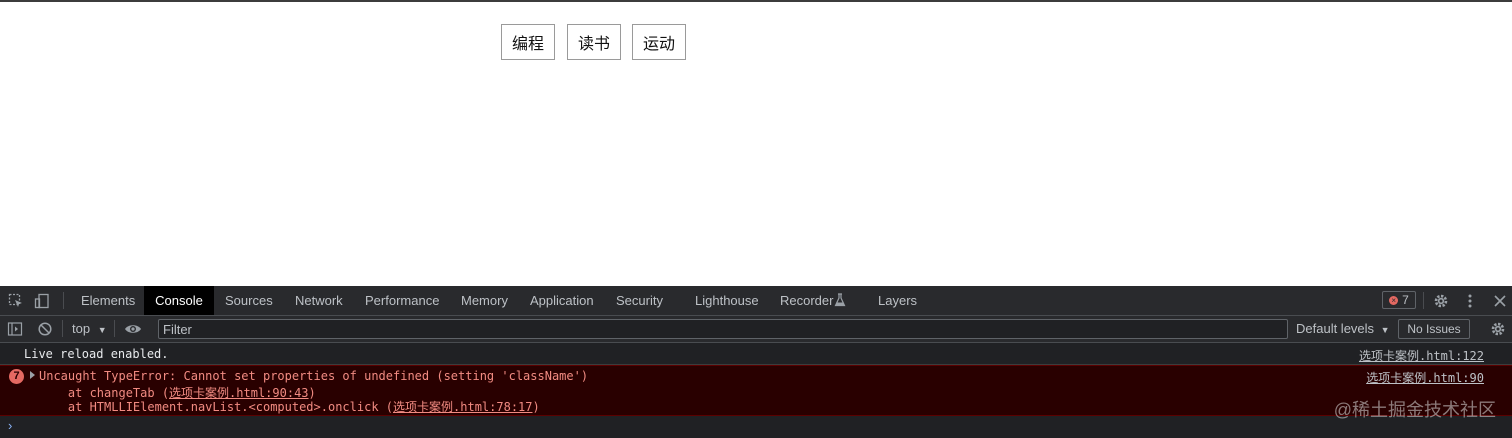 This screenshot has width=1512, height=438. I want to click on error-count-badge: × 7, so click(1399, 300).